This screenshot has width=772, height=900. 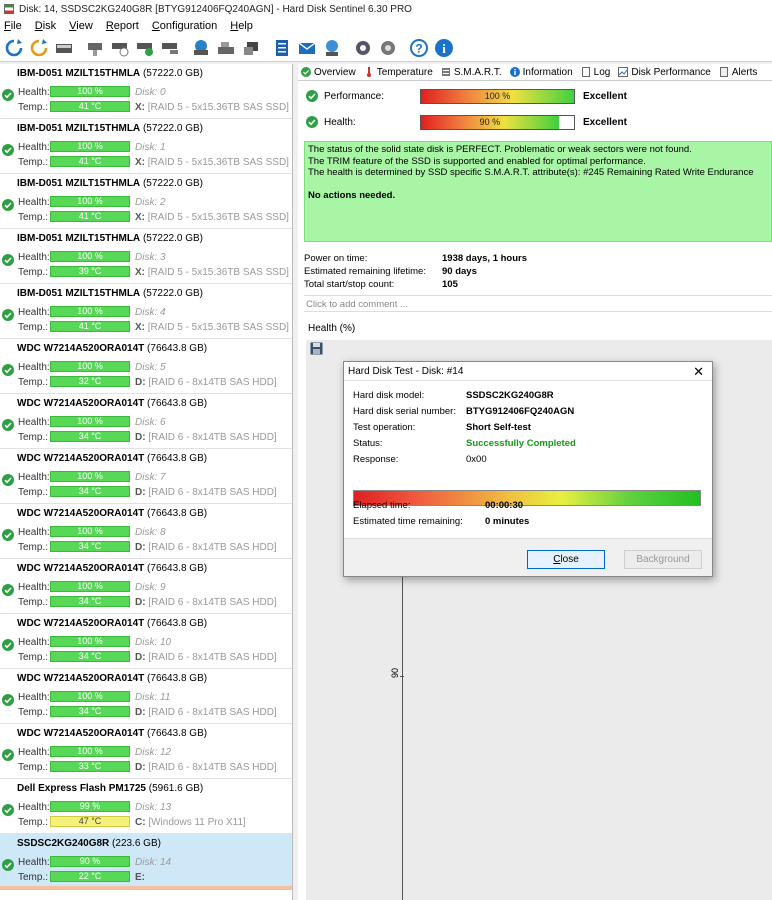 I want to click on tab-label: Disk Performance, so click(x=671, y=72).